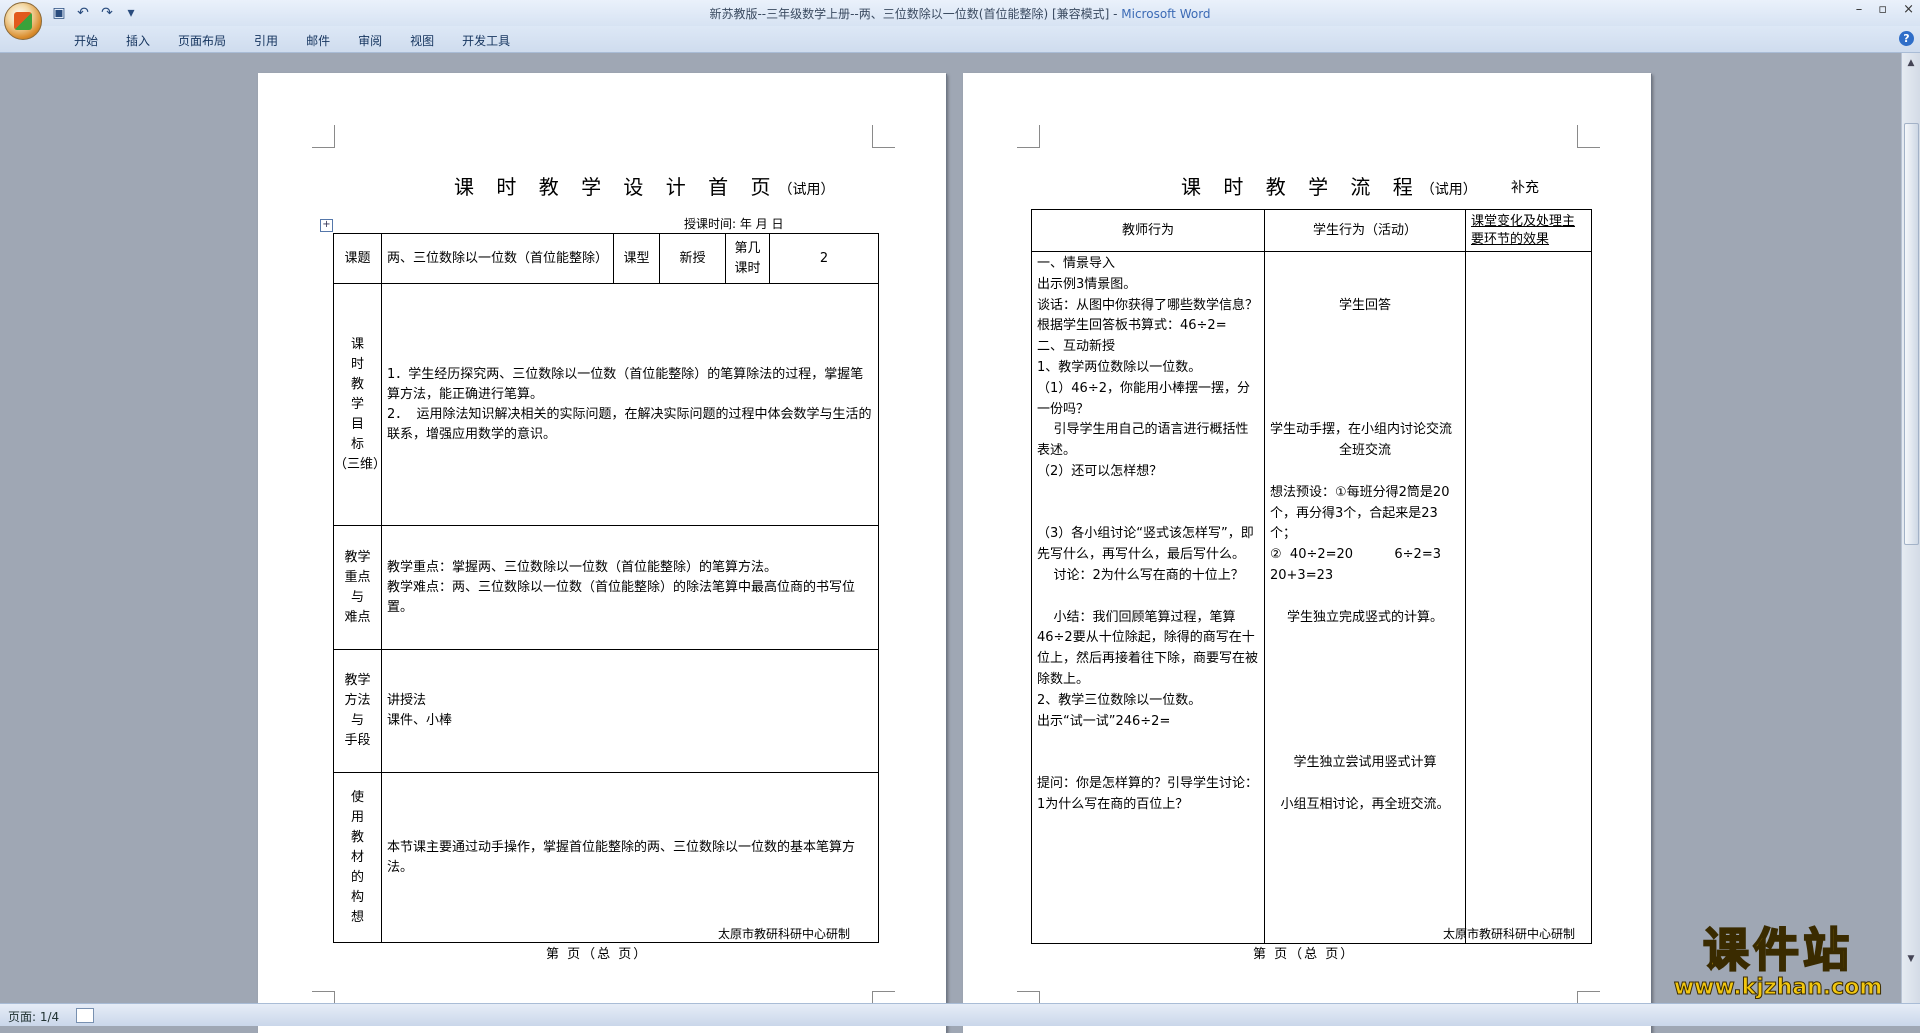 Image resolution: width=1920 pixels, height=1033 pixels. I want to click on supplement-label: 补充, so click(1525, 188).